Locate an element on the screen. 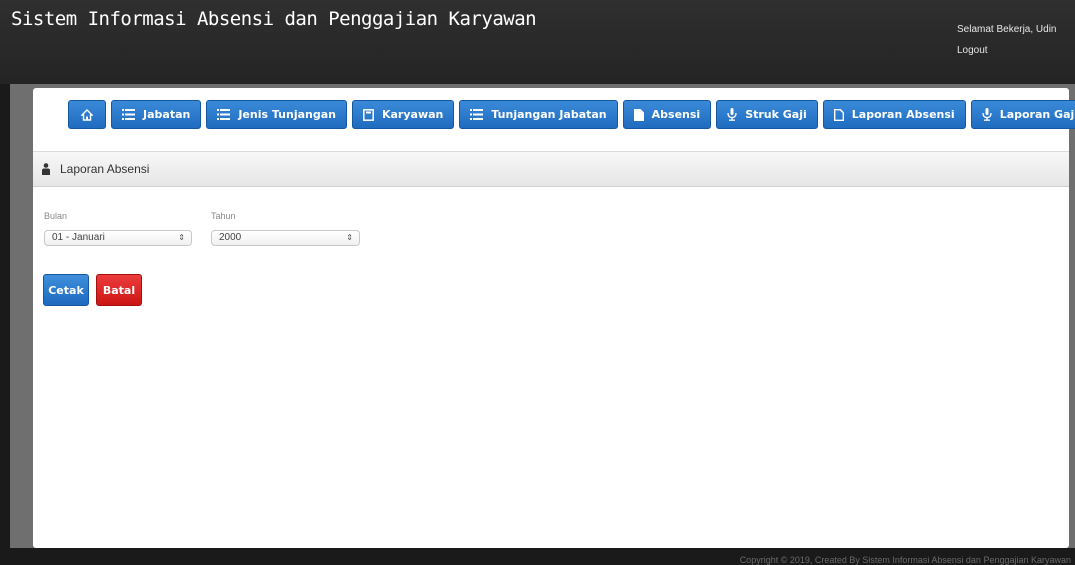 The image size is (1075, 565). nav-laporan-absensi-button: Laporan Absensi is located at coordinates (894, 114).